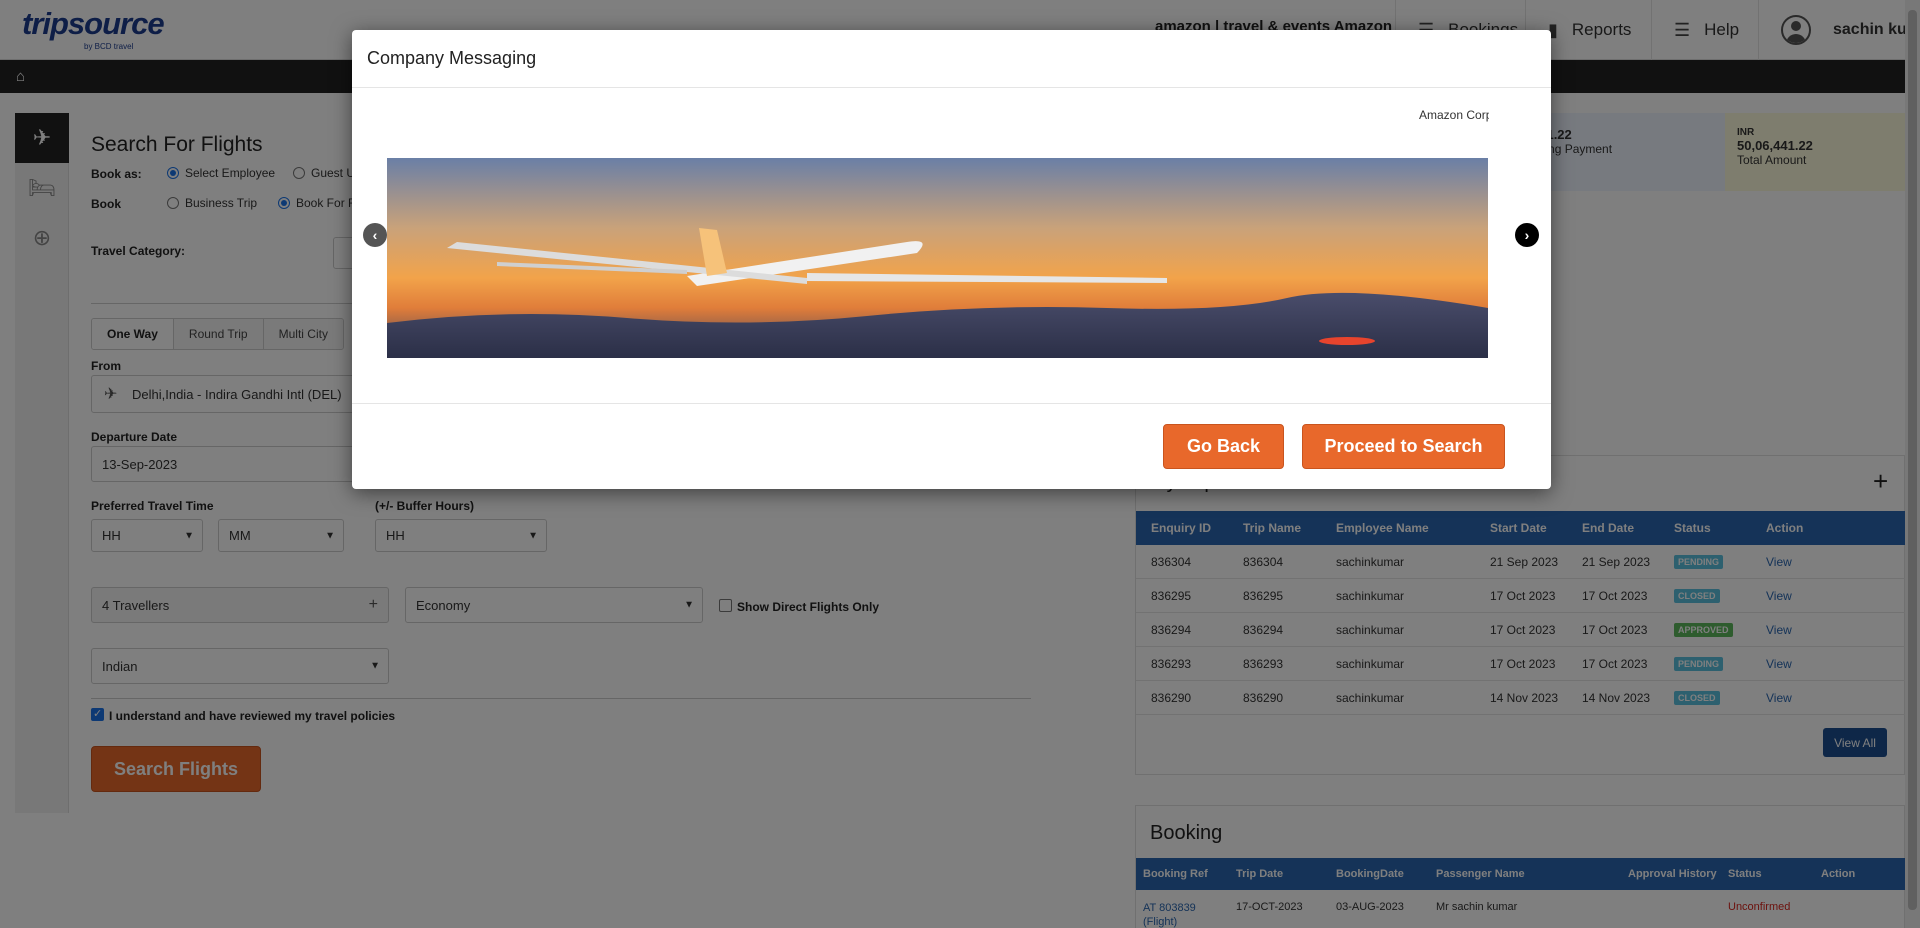  I want to click on proceed-to-search-button: Proceed to Search, so click(1403, 446).